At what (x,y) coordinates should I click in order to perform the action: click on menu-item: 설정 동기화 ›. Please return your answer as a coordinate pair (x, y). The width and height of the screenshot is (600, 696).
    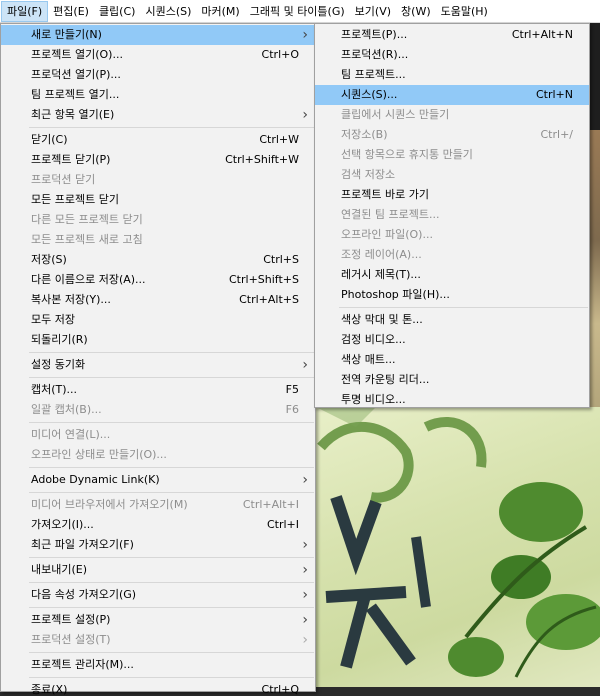
    Looking at the image, I should click on (158, 365).